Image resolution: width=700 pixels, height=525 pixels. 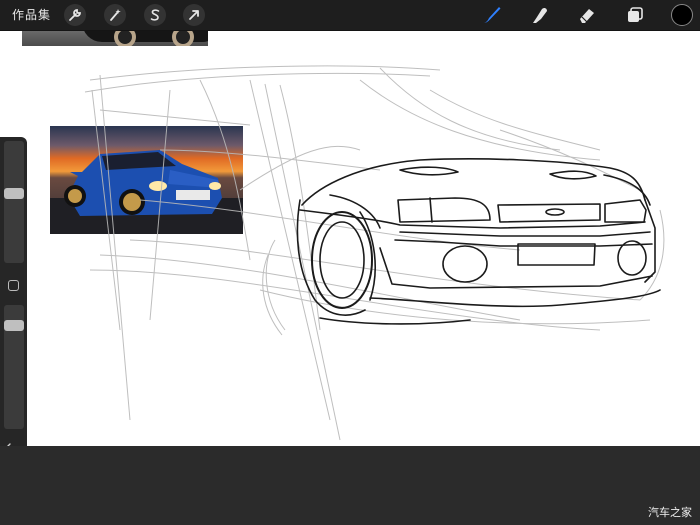 What do you see at coordinates (14, 202) in the screenshot?
I see `brush-size-slider` at bounding box center [14, 202].